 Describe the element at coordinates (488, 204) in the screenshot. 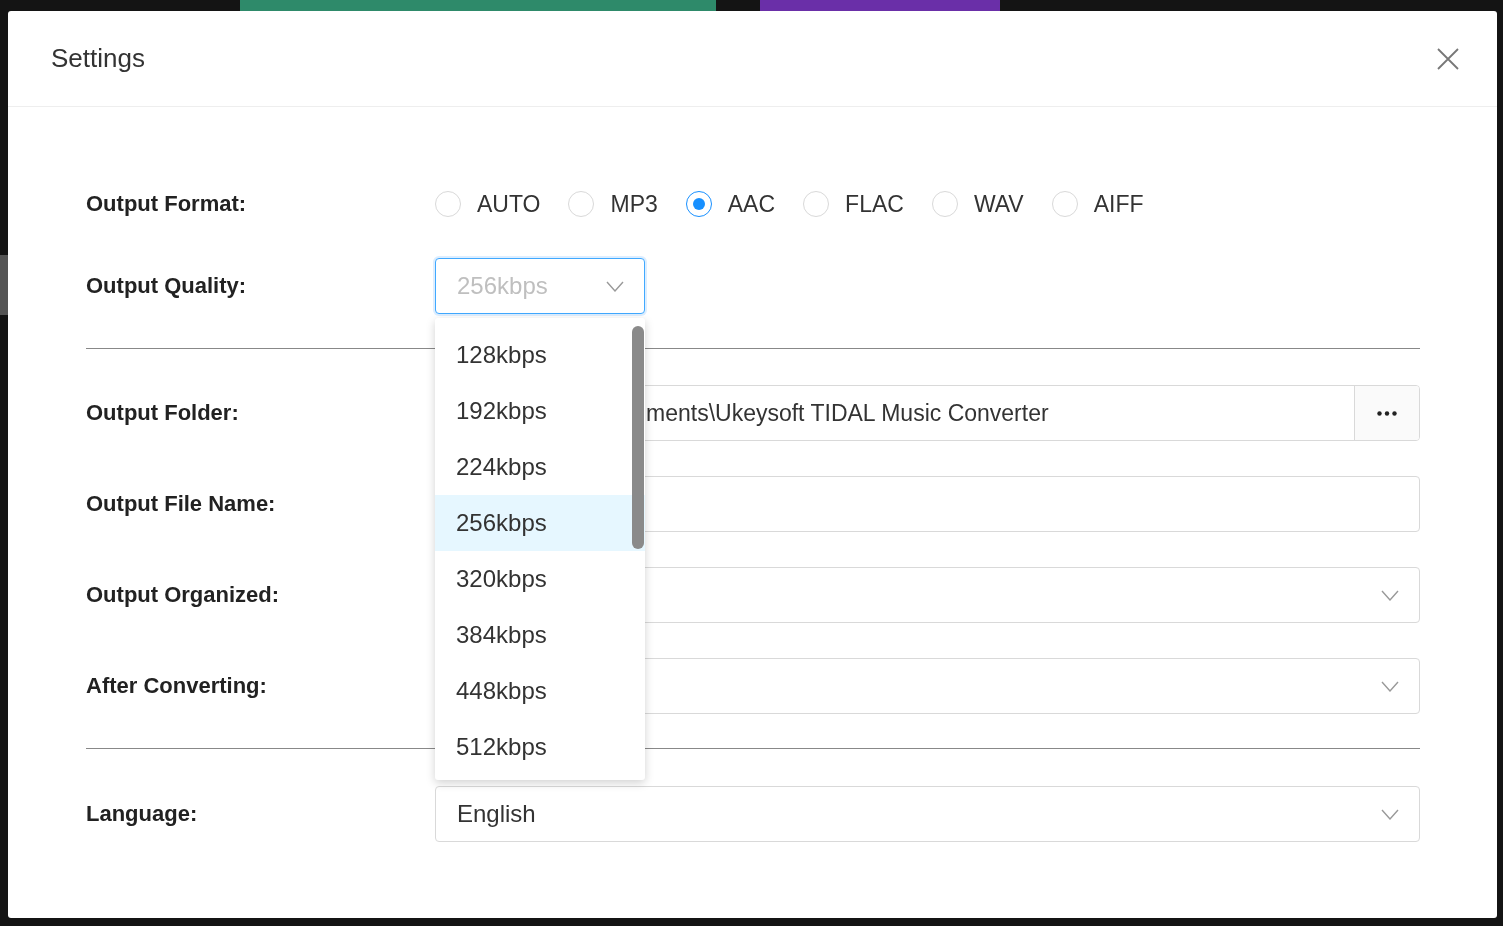

I see `format-radio-option: AUTO` at that location.